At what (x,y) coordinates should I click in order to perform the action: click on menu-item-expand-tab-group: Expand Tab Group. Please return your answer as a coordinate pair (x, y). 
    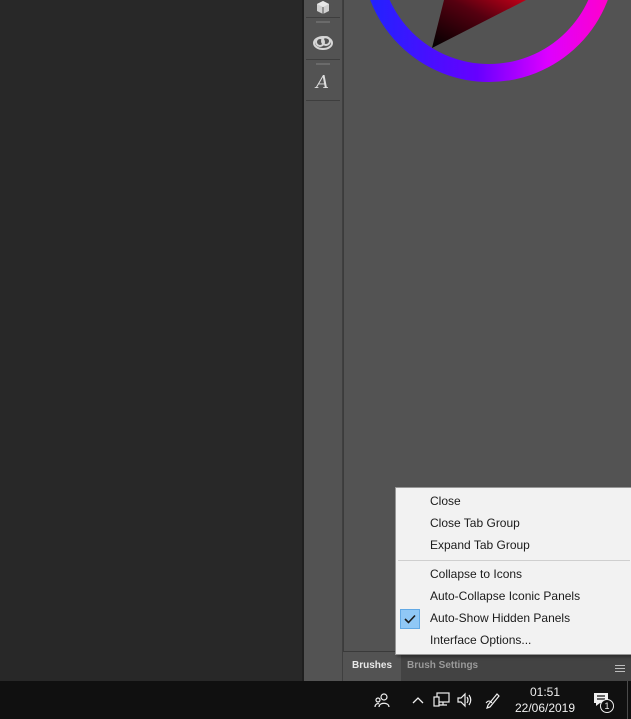
    Looking at the image, I should click on (513, 545).